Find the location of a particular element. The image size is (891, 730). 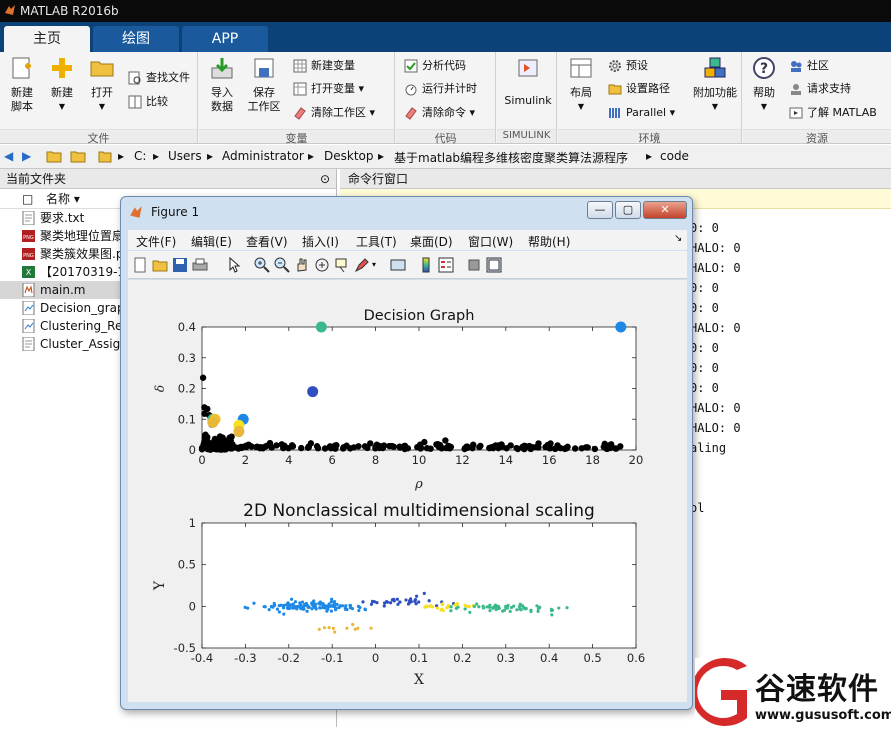

window-title: MATLAB R2016b is located at coordinates (69, 11).